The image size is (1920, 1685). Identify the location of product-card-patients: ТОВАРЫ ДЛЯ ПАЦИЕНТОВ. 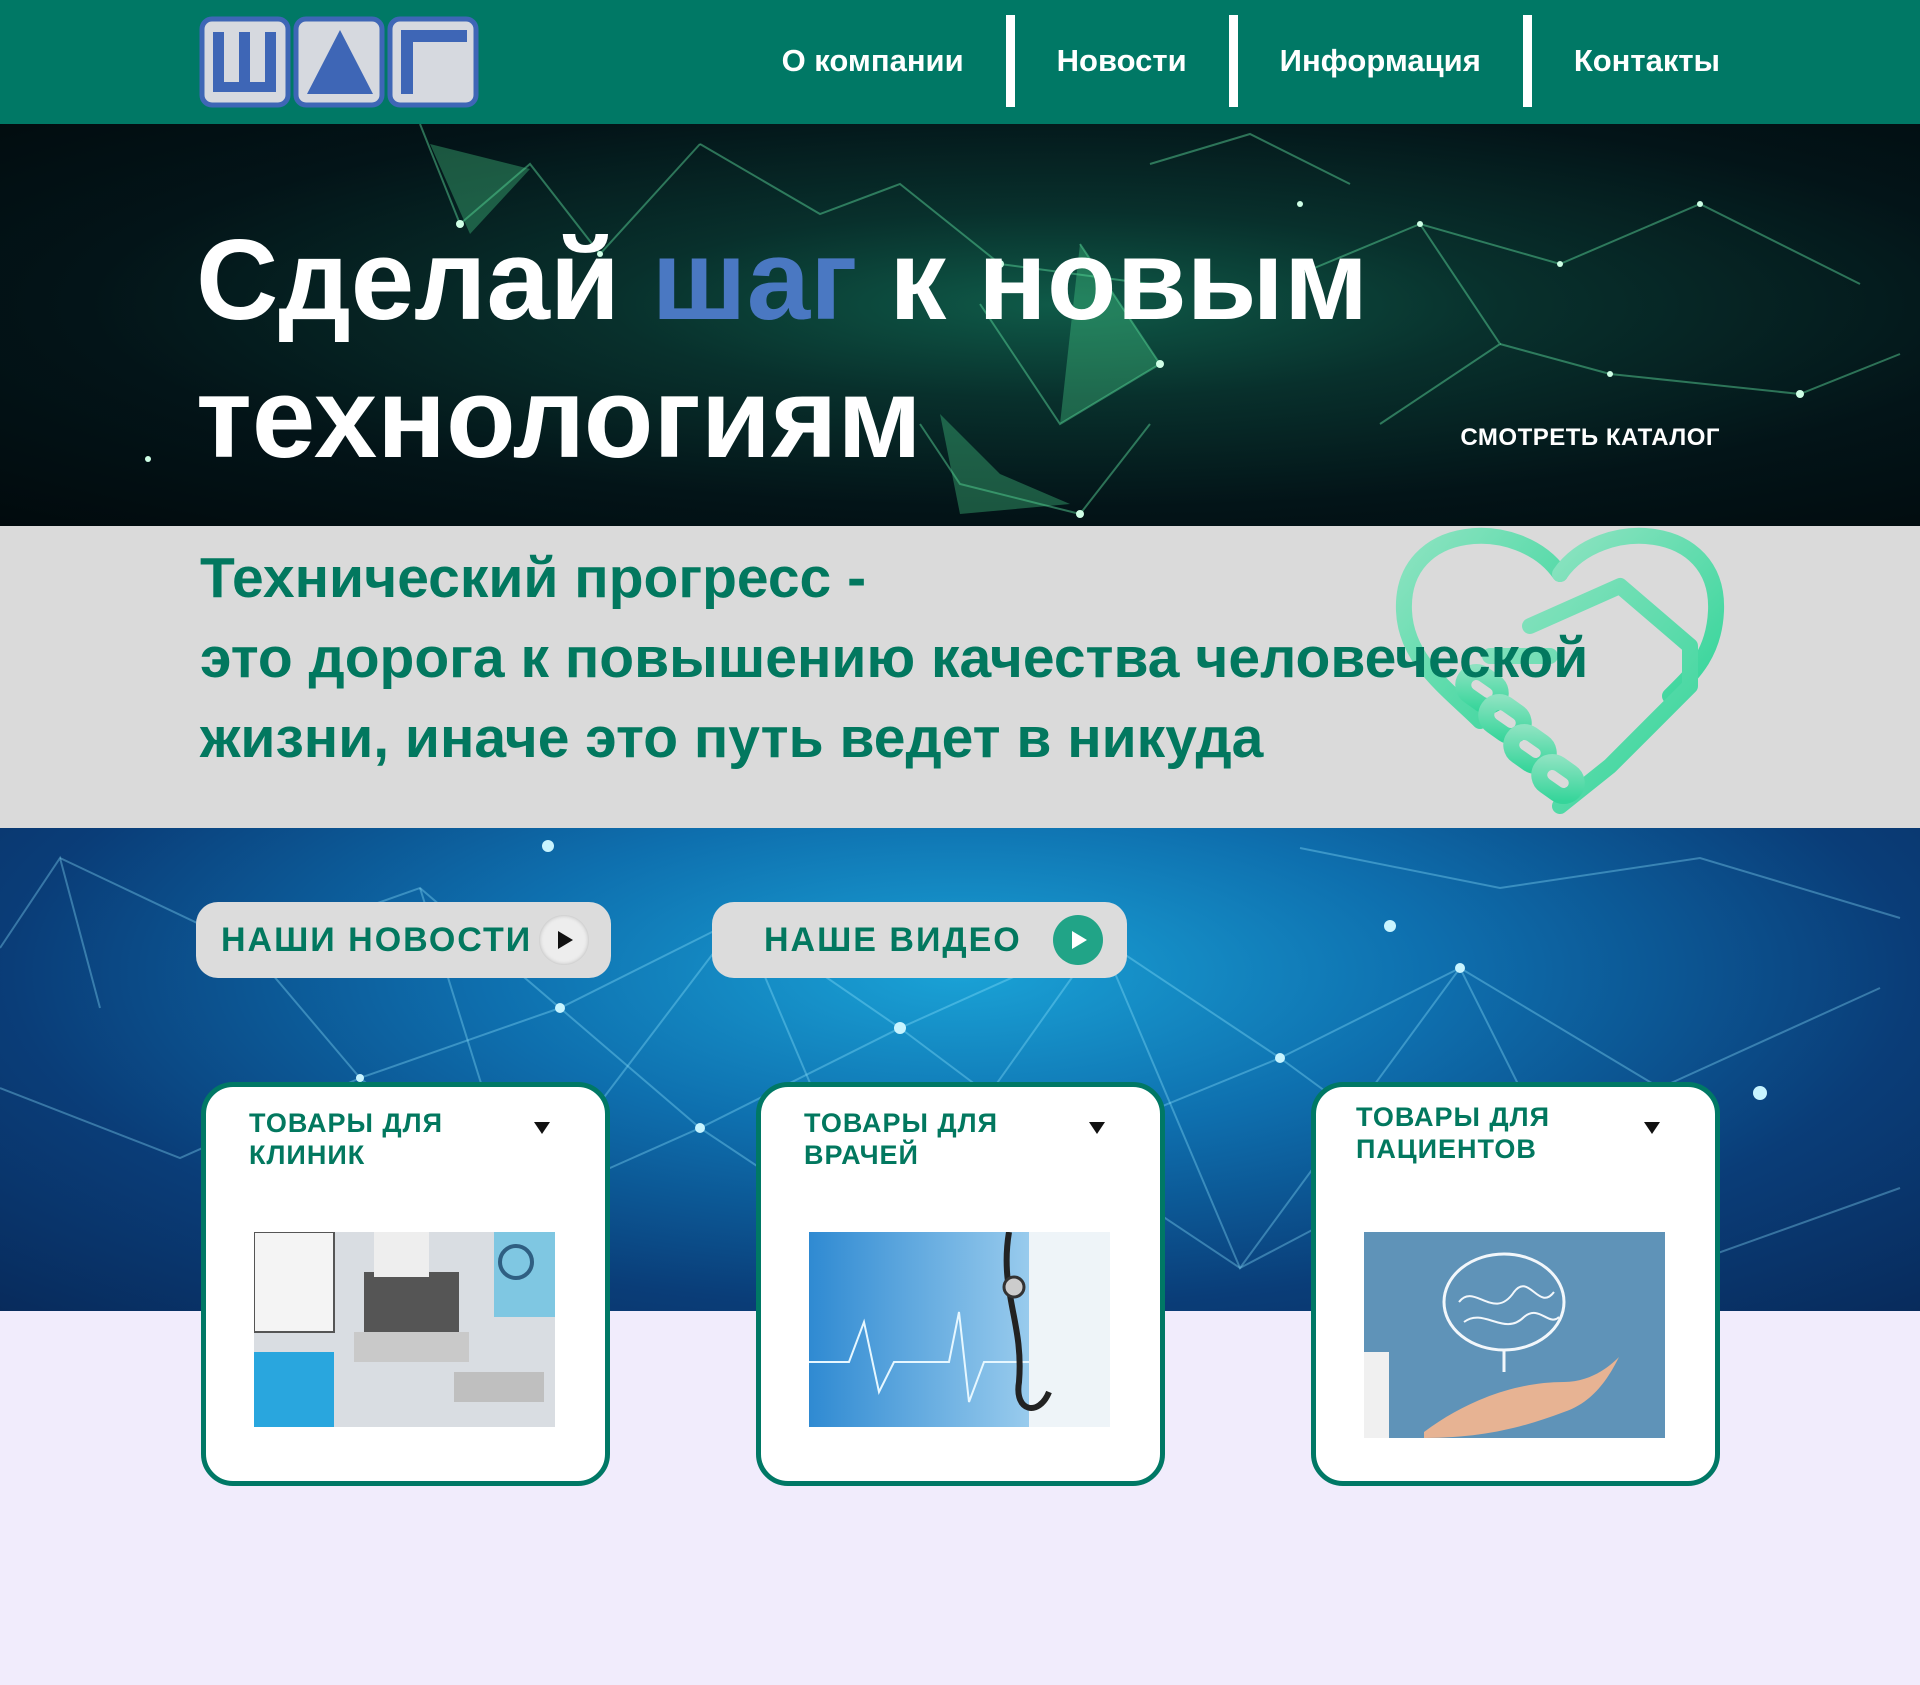
(1515, 1284).